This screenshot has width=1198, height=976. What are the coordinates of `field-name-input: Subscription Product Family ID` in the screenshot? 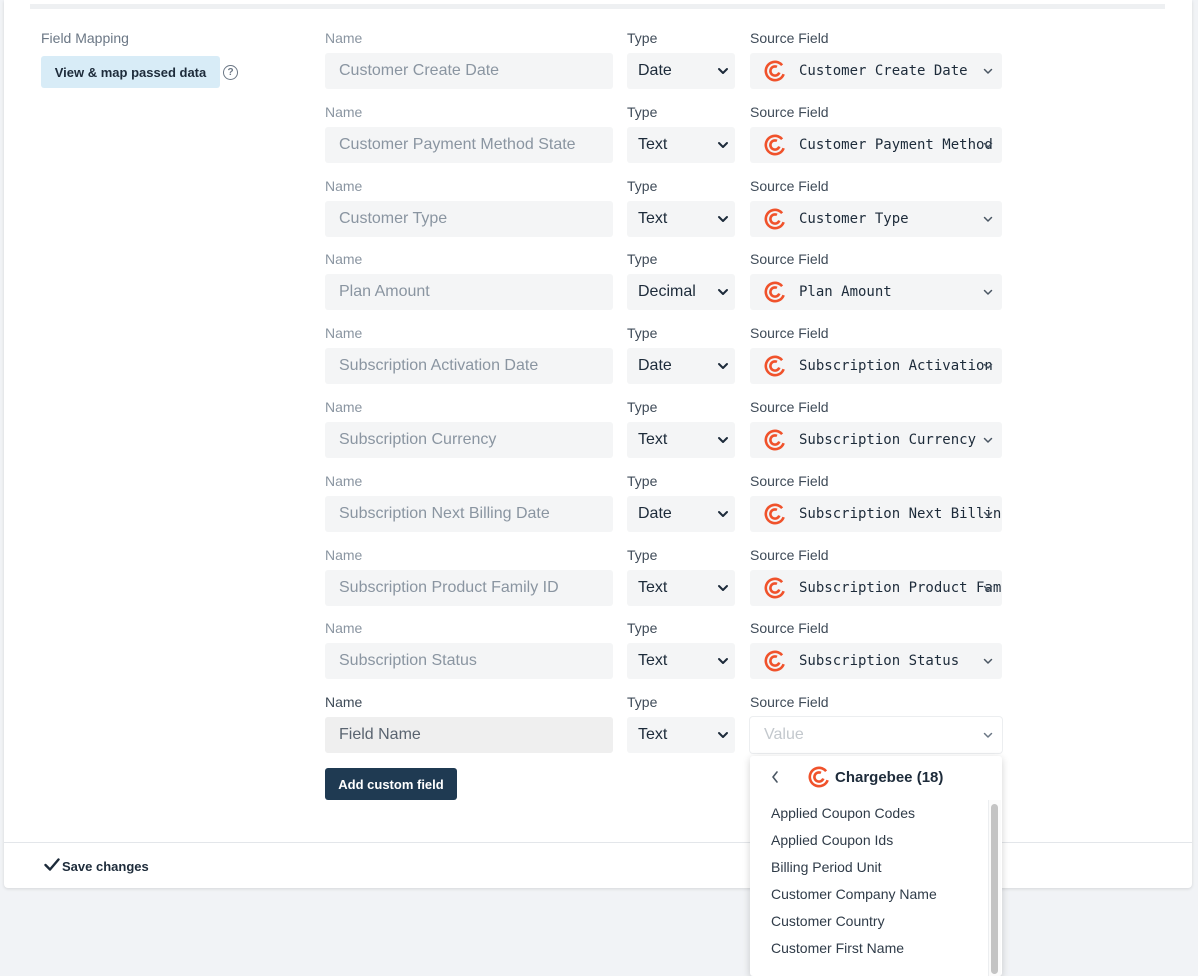 It's located at (469, 587).